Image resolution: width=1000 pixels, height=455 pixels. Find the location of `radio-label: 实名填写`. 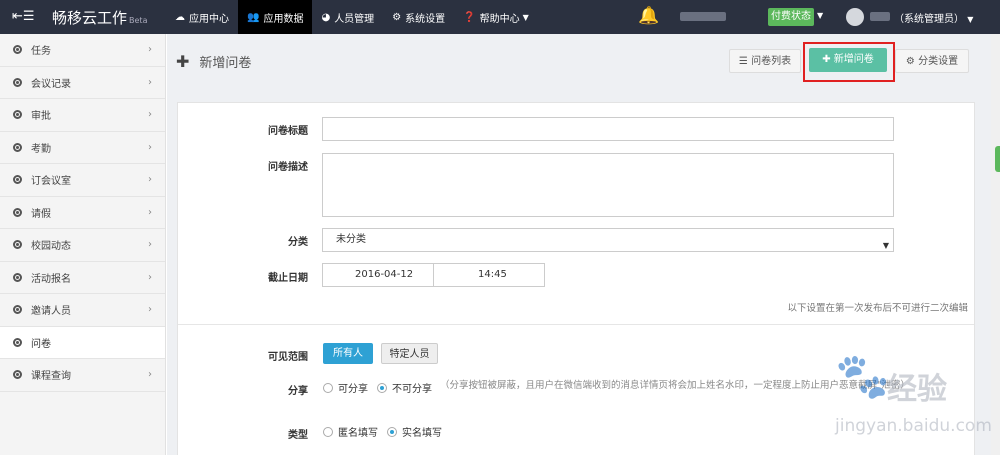

radio-label: 实名填写 is located at coordinates (422, 433).